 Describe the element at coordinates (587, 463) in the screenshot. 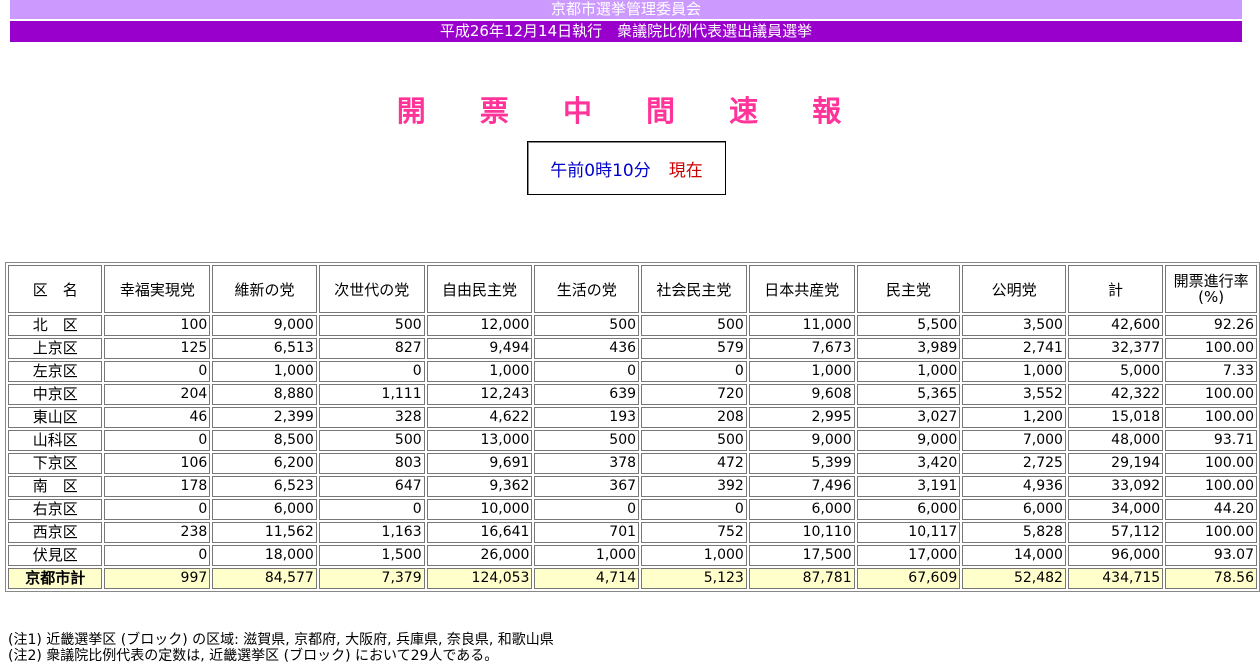

I see `value-cell: 378` at that location.